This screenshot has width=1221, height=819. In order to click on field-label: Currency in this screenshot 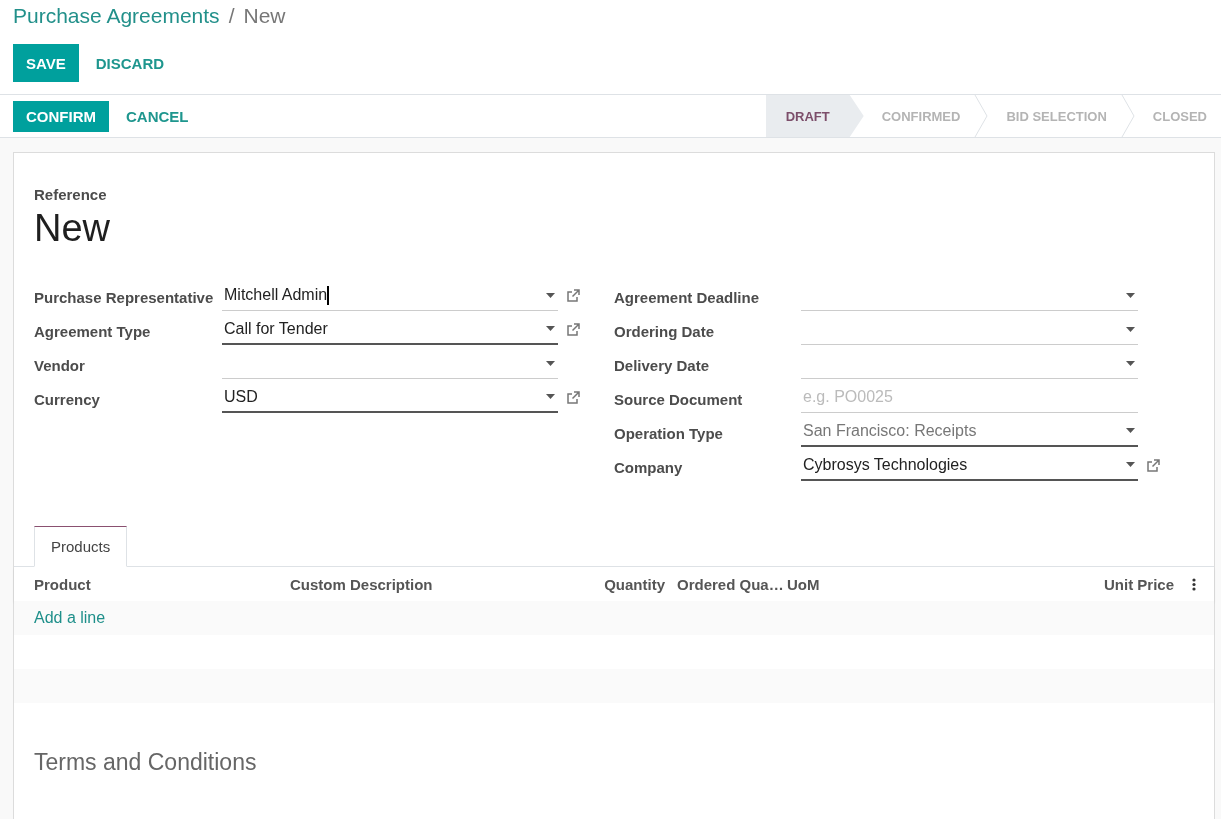, I will do `click(67, 400)`.